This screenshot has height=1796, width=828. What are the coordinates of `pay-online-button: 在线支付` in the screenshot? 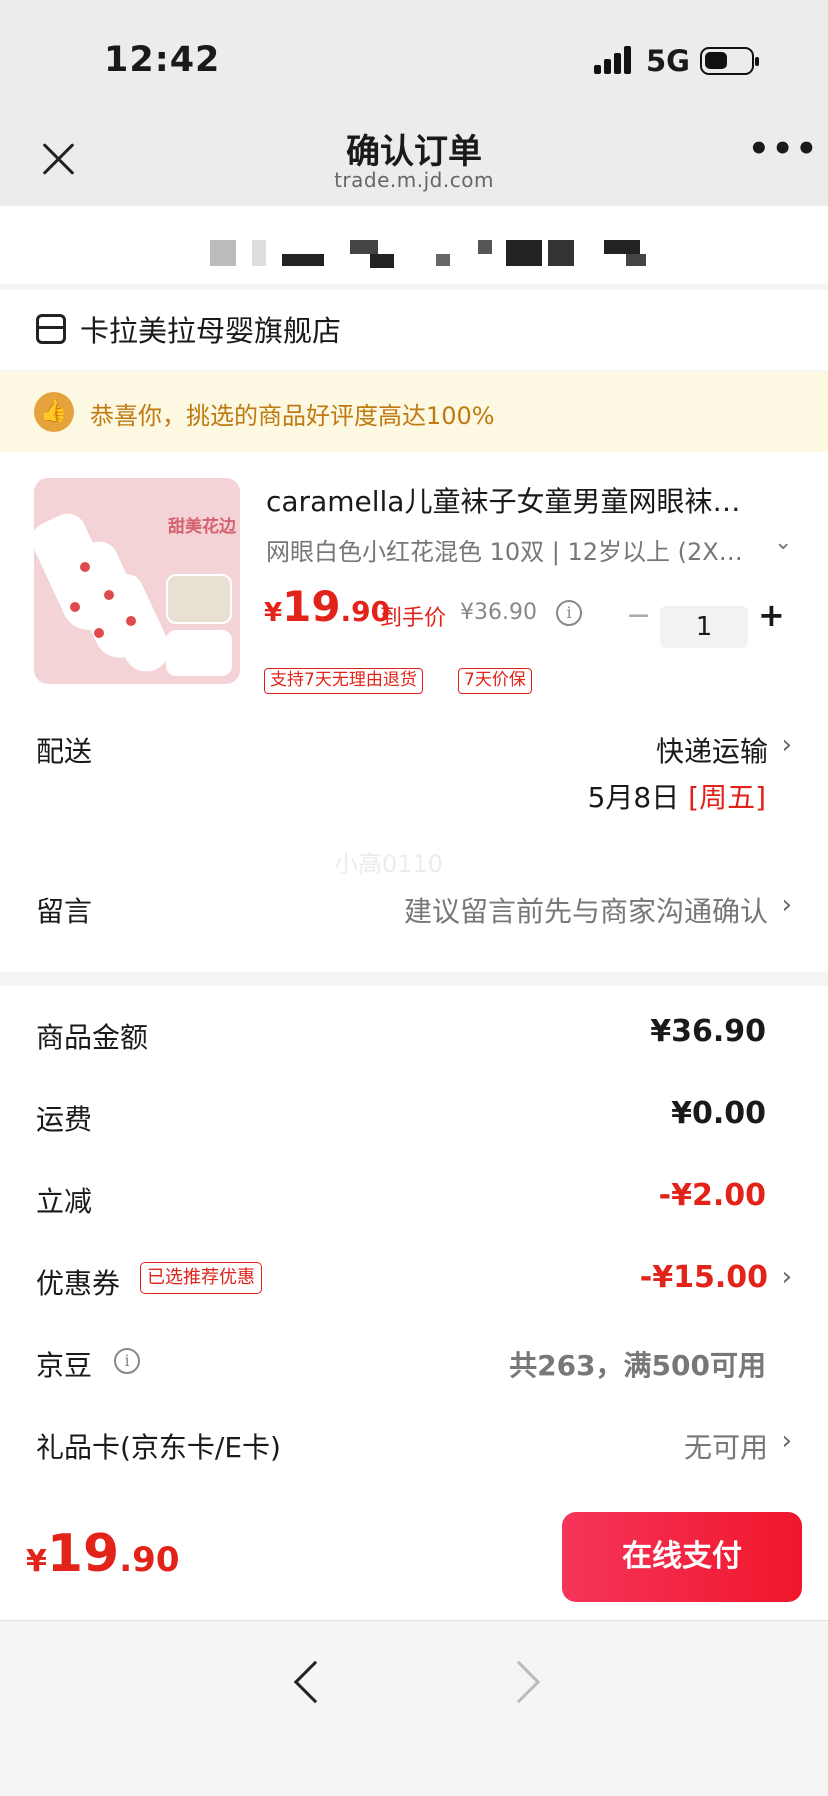 It's located at (682, 1557).